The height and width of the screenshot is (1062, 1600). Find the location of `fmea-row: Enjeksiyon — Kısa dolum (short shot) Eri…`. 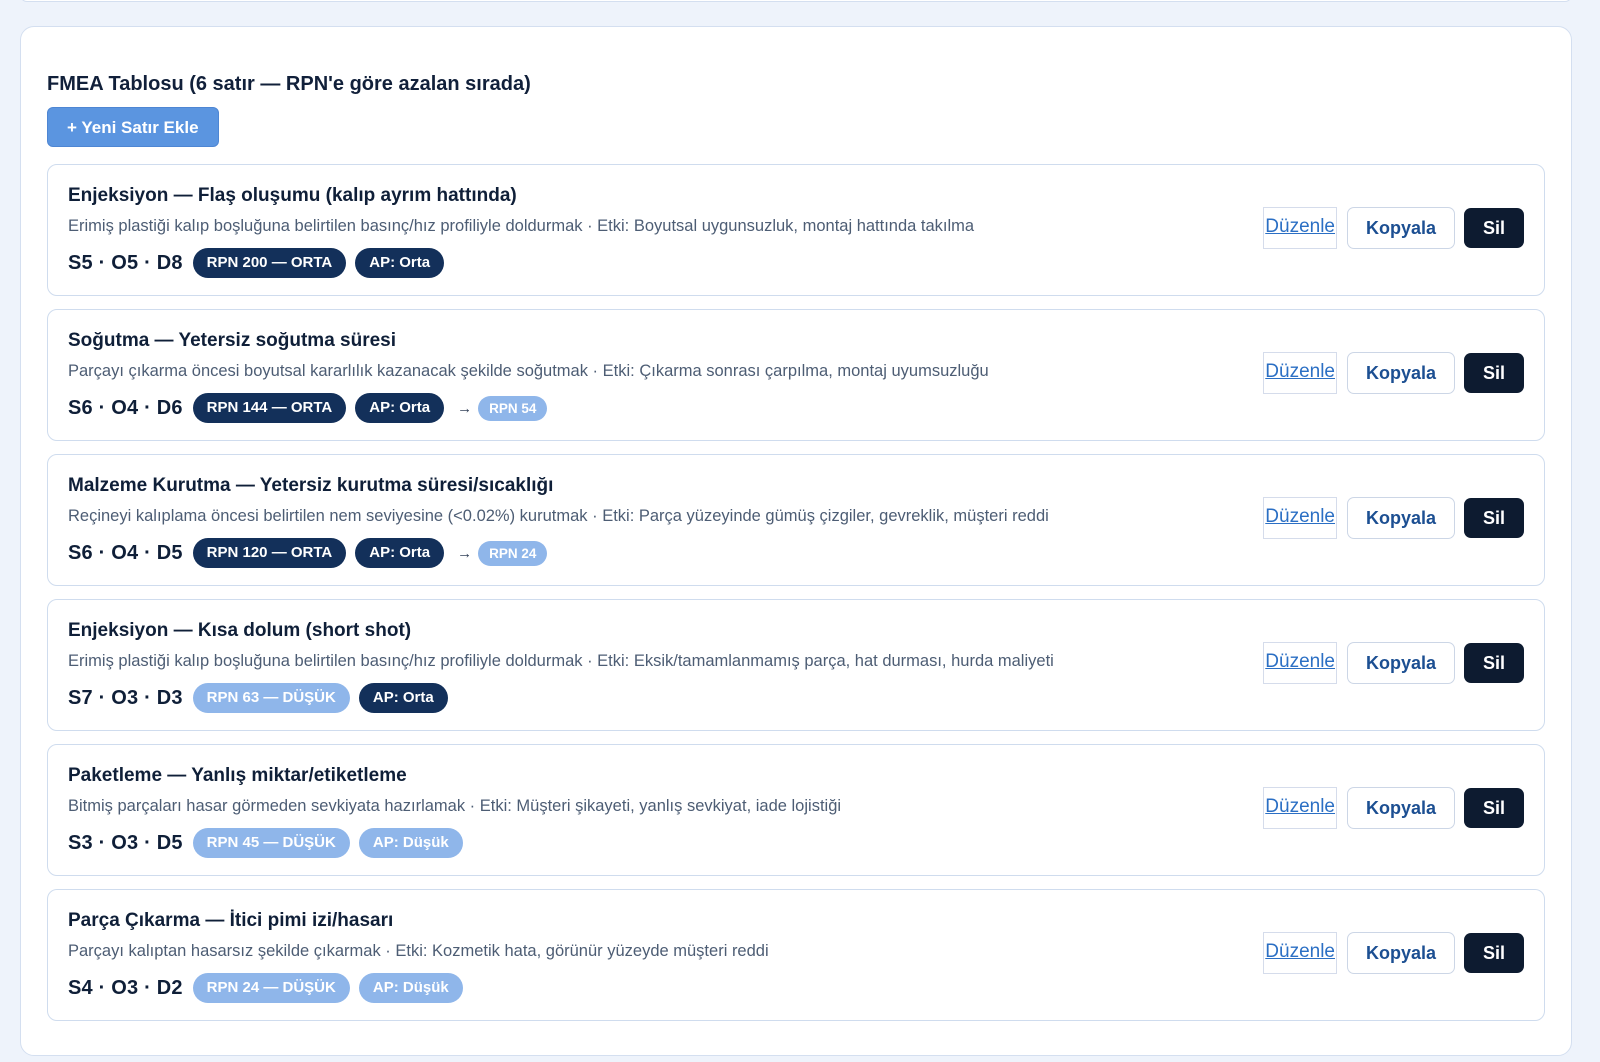

fmea-row: Enjeksiyon — Kısa dolum (short shot) Eri… is located at coordinates (796, 665).